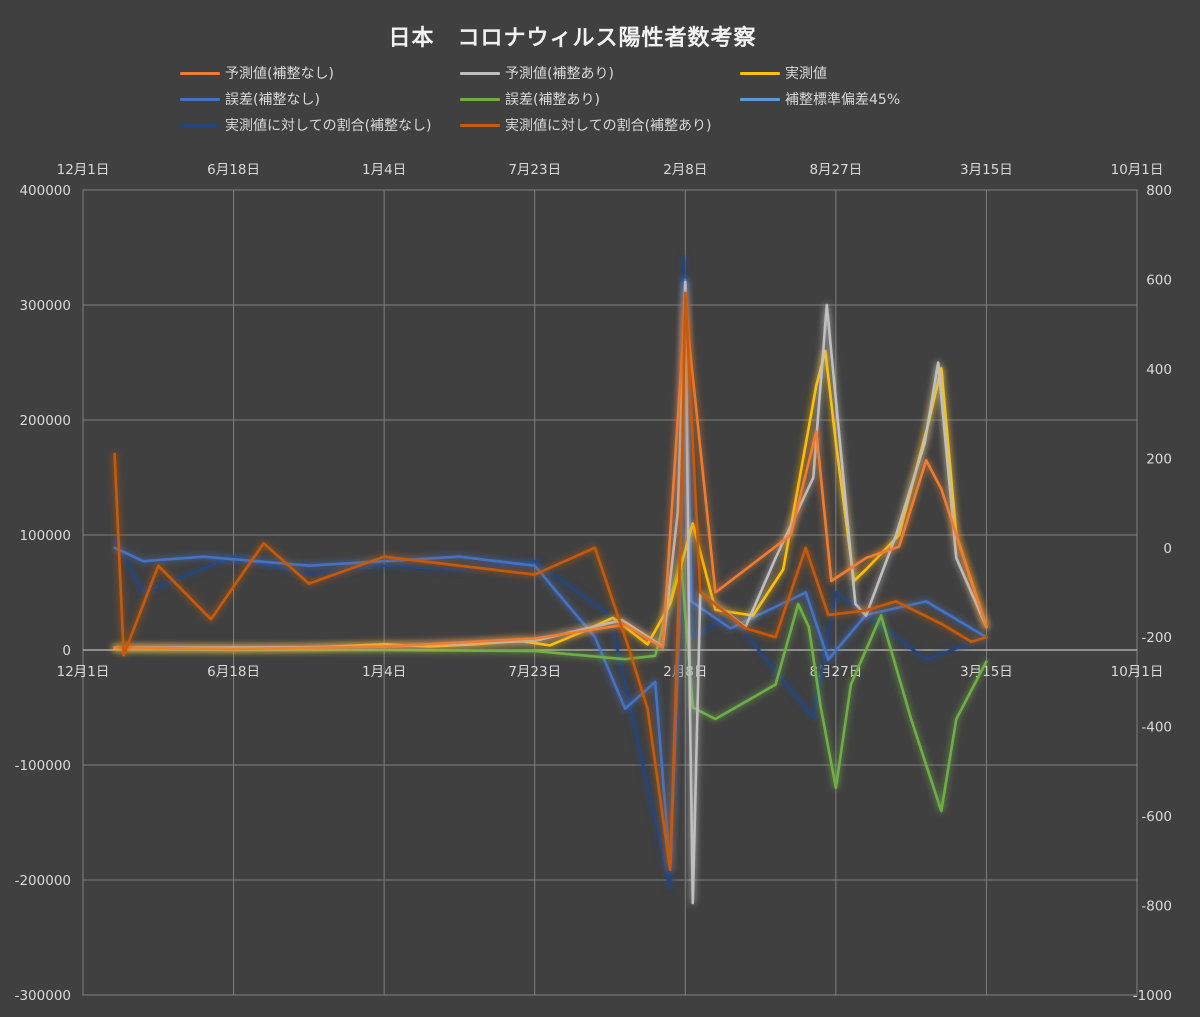 The height and width of the screenshot is (1017, 1200). Describe the element at coordinates (1137, 672) in the screenshot. I see `x-tick-label: 10月1日` at that location.